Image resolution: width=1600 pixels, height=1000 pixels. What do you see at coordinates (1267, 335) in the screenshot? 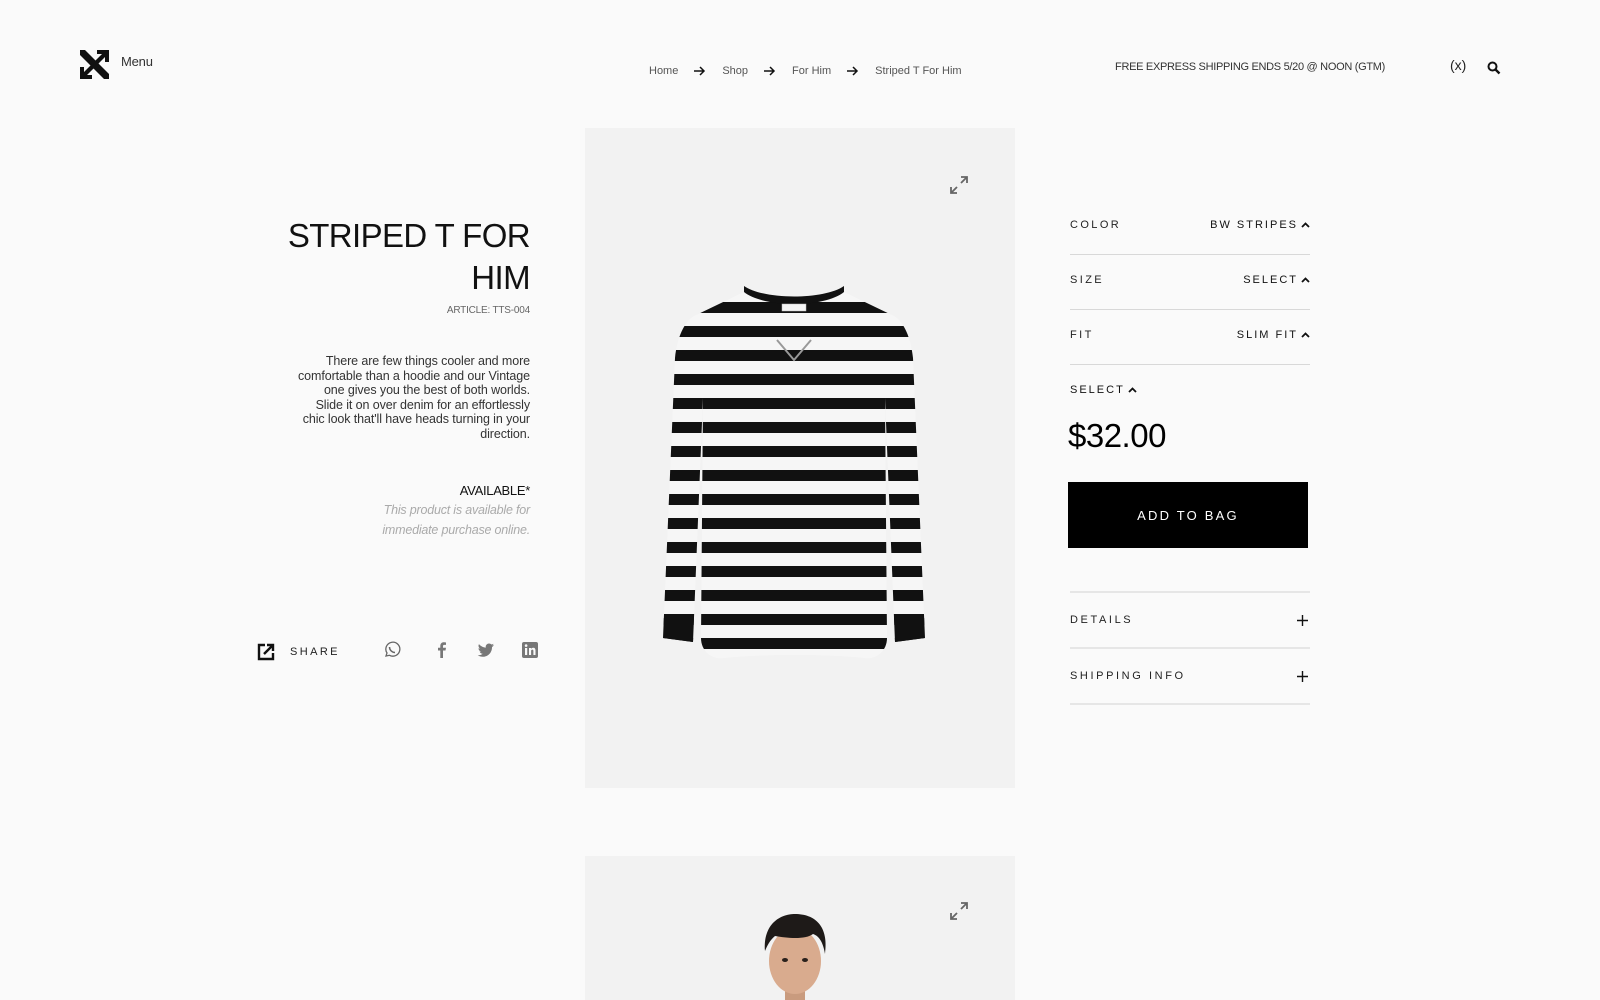
I see `fit-value: SLIM FIT` at bounding box center [1267, 335].